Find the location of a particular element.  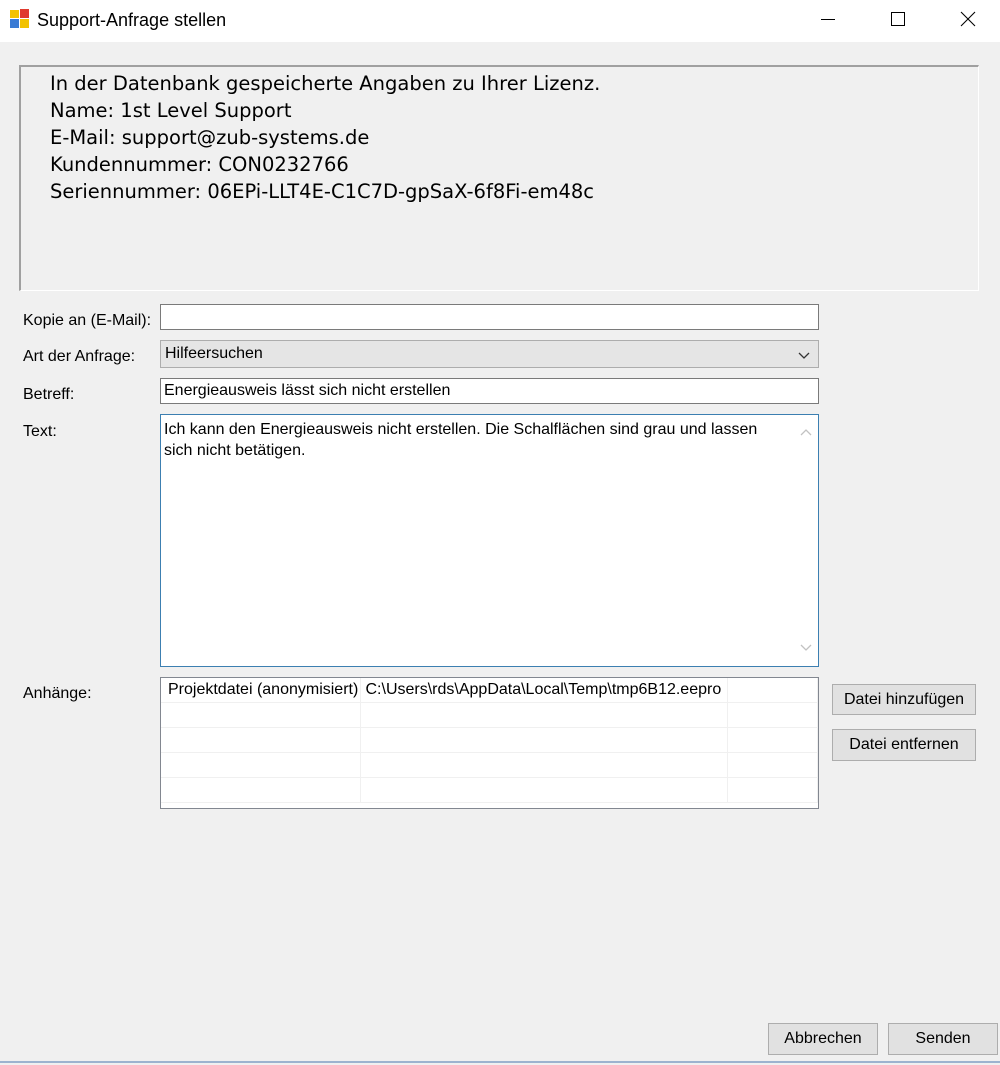

subject-input is located at coordinates (489, 391).